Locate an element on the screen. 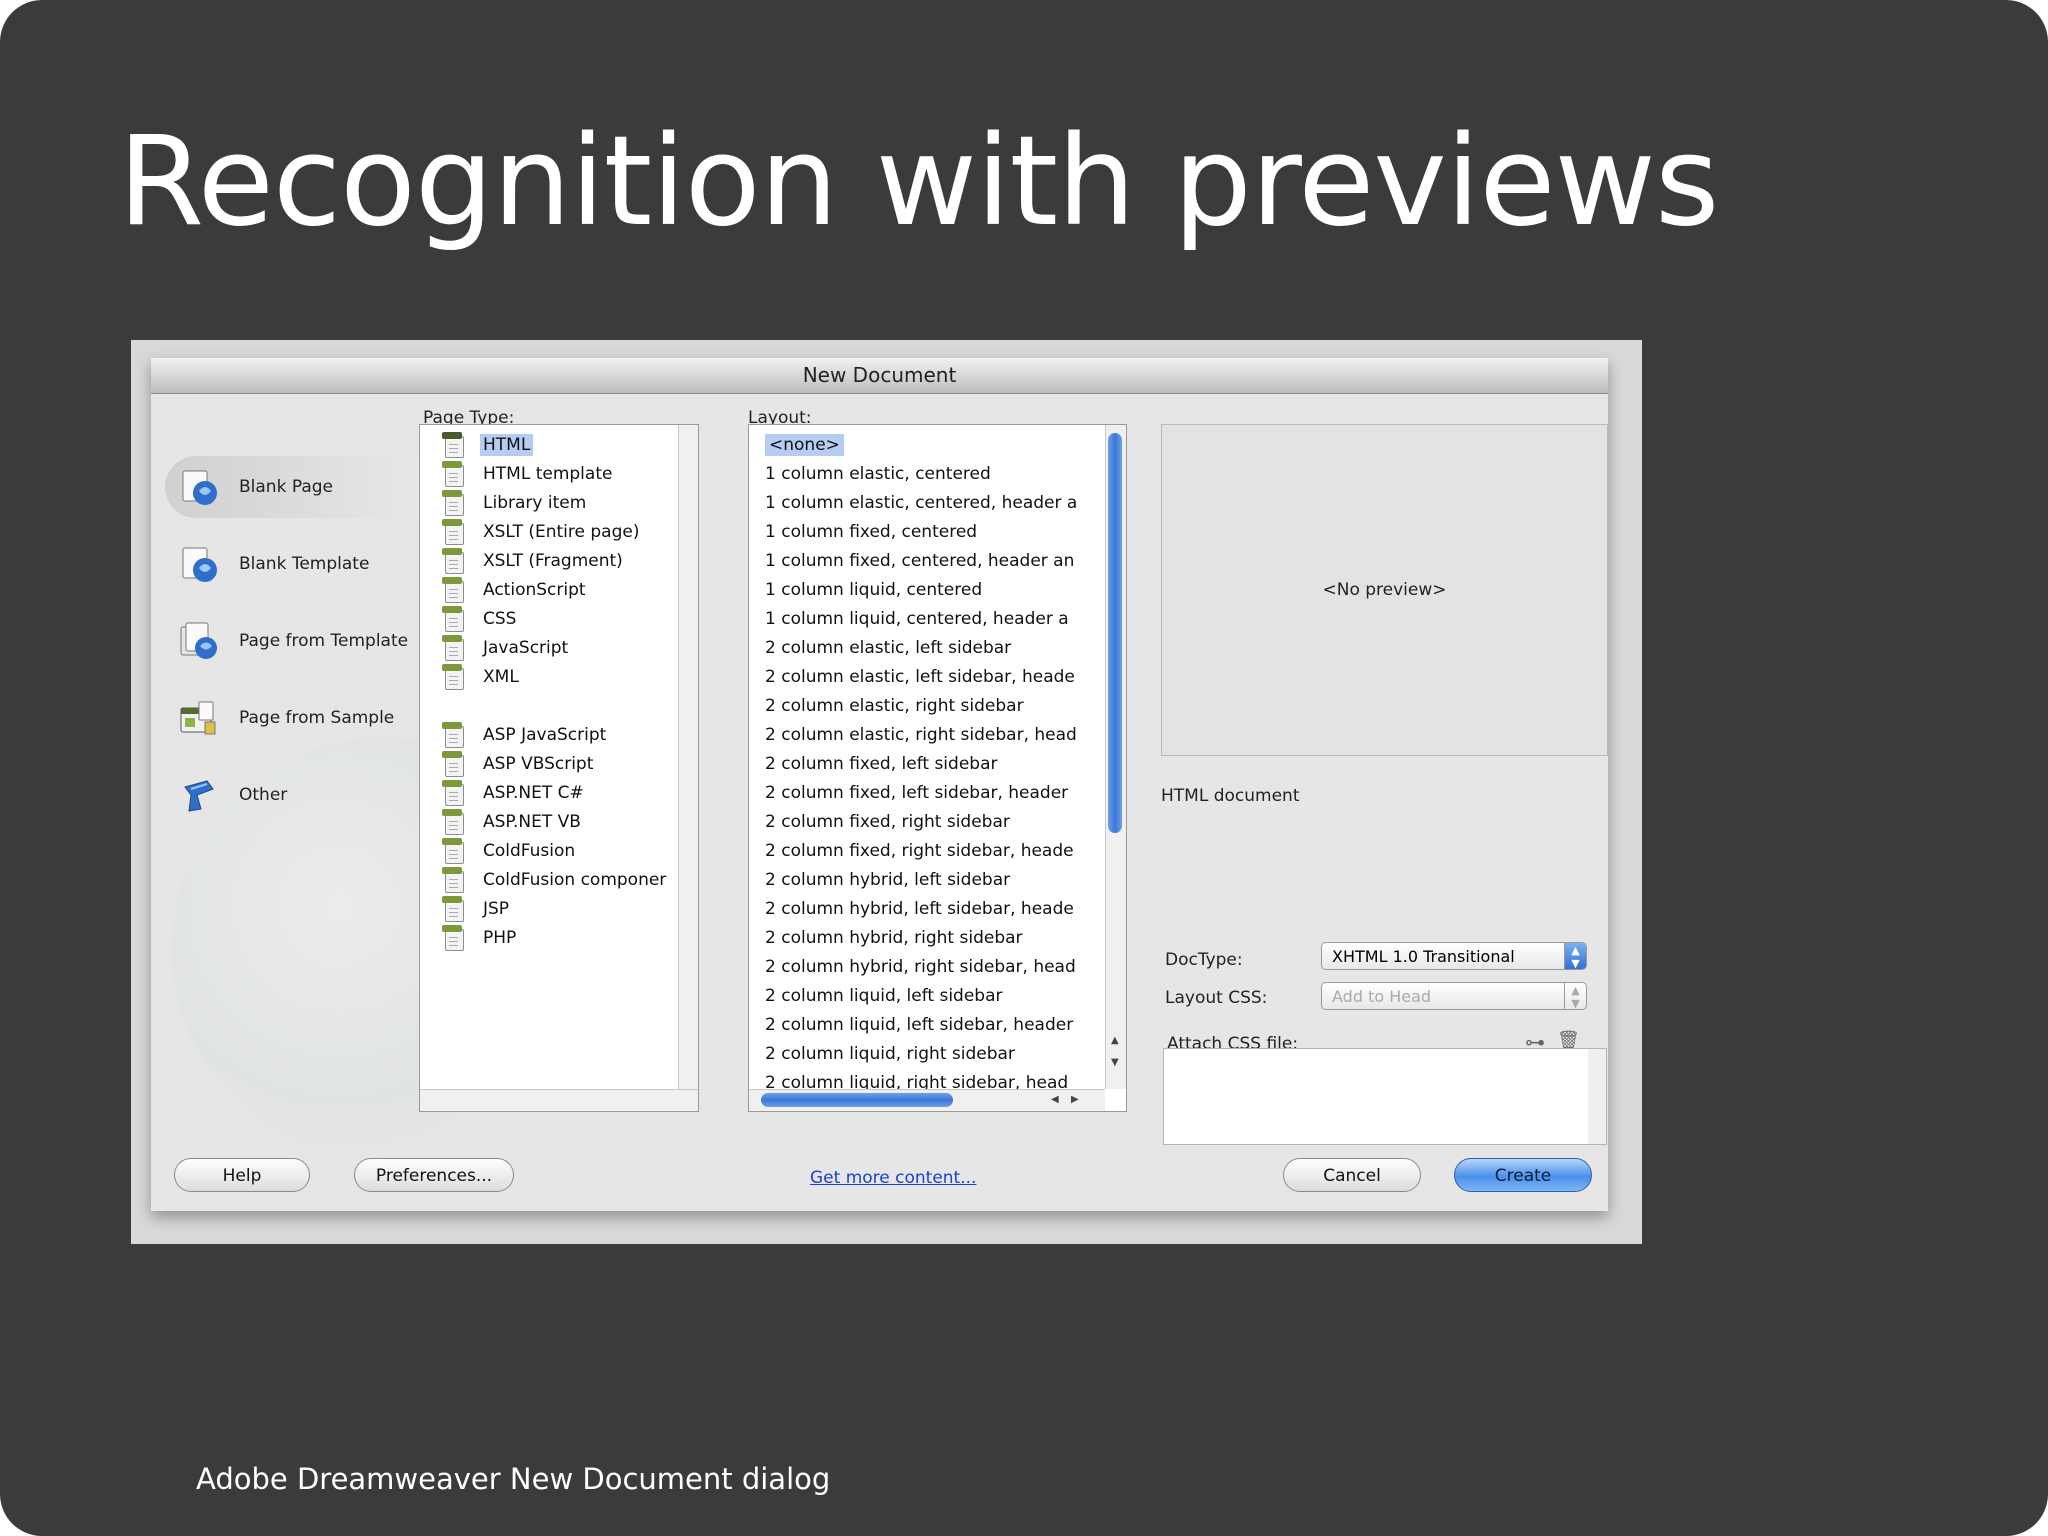  page-type-item: HTML is located at coordinates (477, 445).